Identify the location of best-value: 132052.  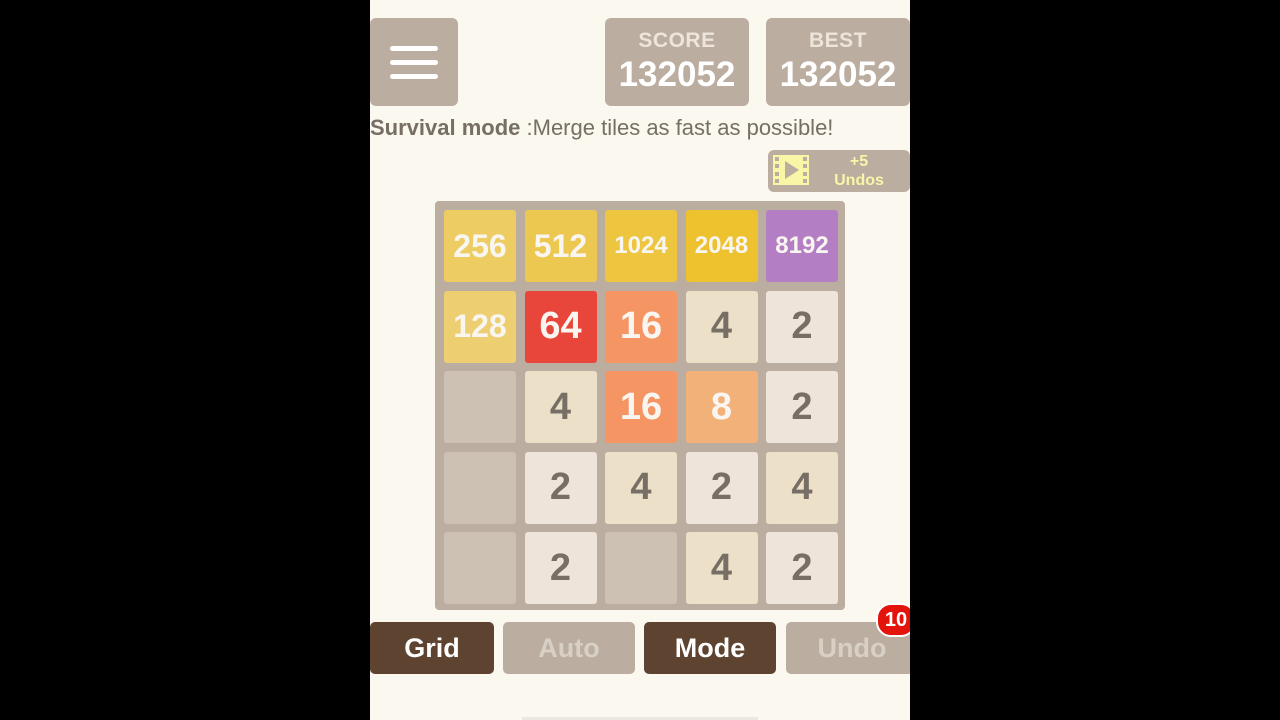
(838, 74).